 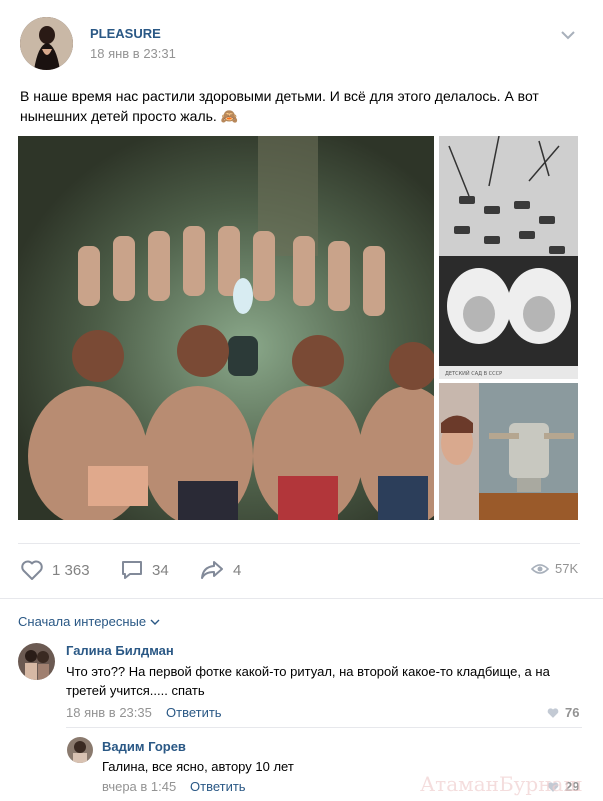 What do you see at coordinates (567, 568) in the screenshot?
I see `views-count: 57K` at bounding box center [567, 568].